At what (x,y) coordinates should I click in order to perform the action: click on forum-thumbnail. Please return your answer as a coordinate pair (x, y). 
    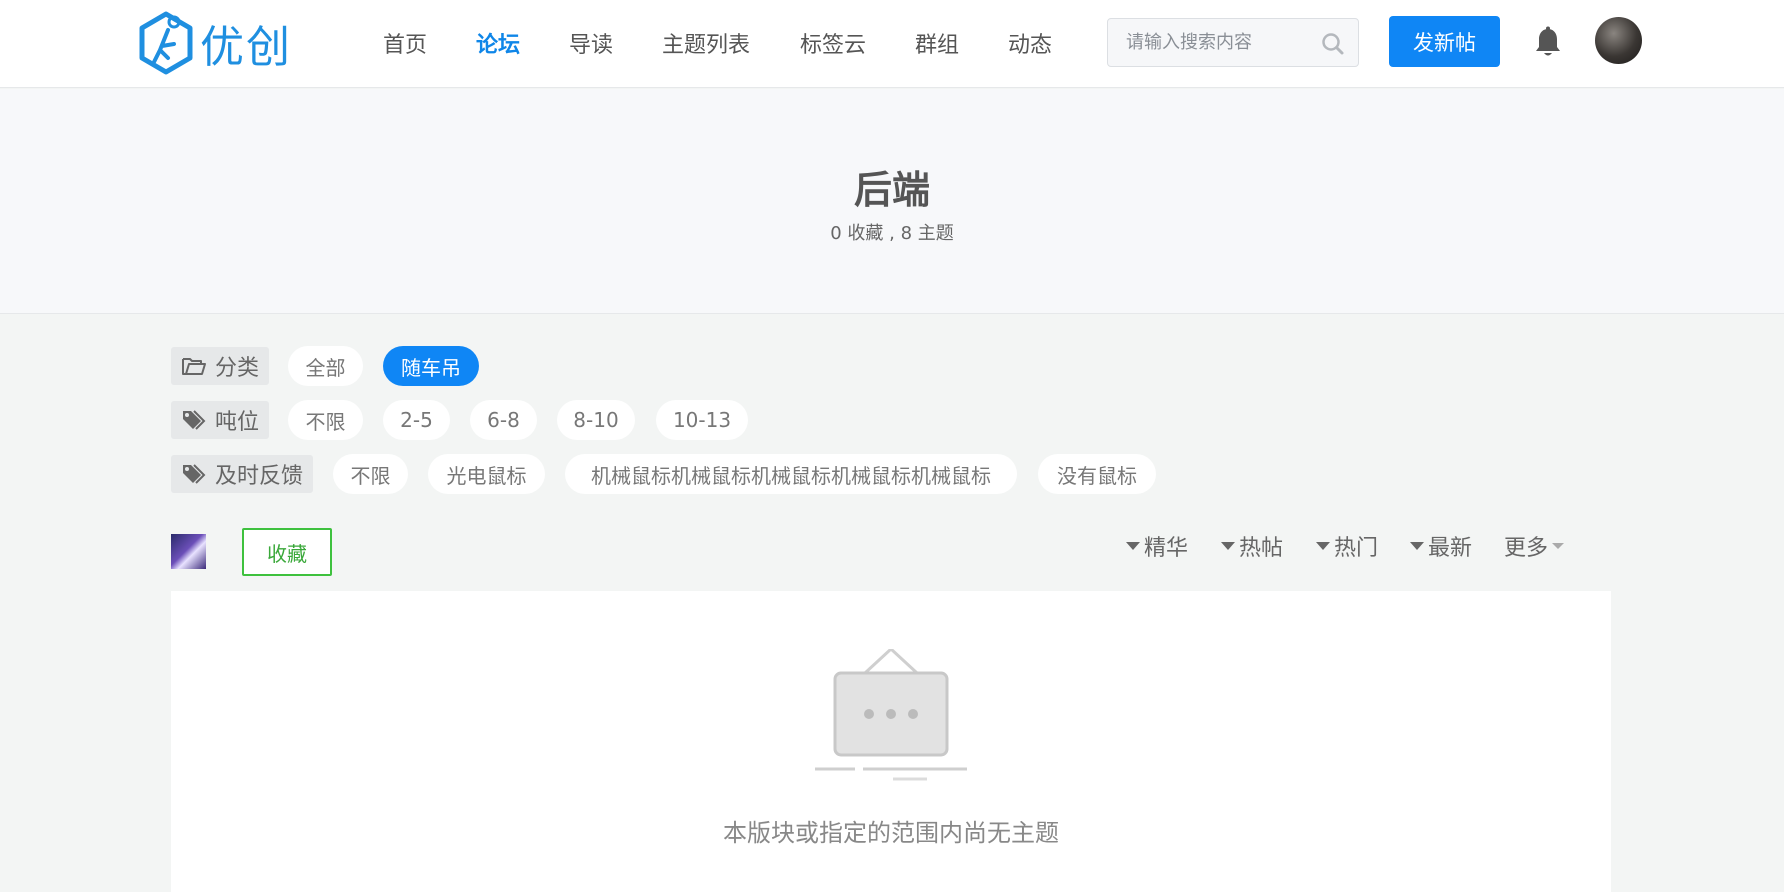
    Looking at the image, I should click on (188, 551).